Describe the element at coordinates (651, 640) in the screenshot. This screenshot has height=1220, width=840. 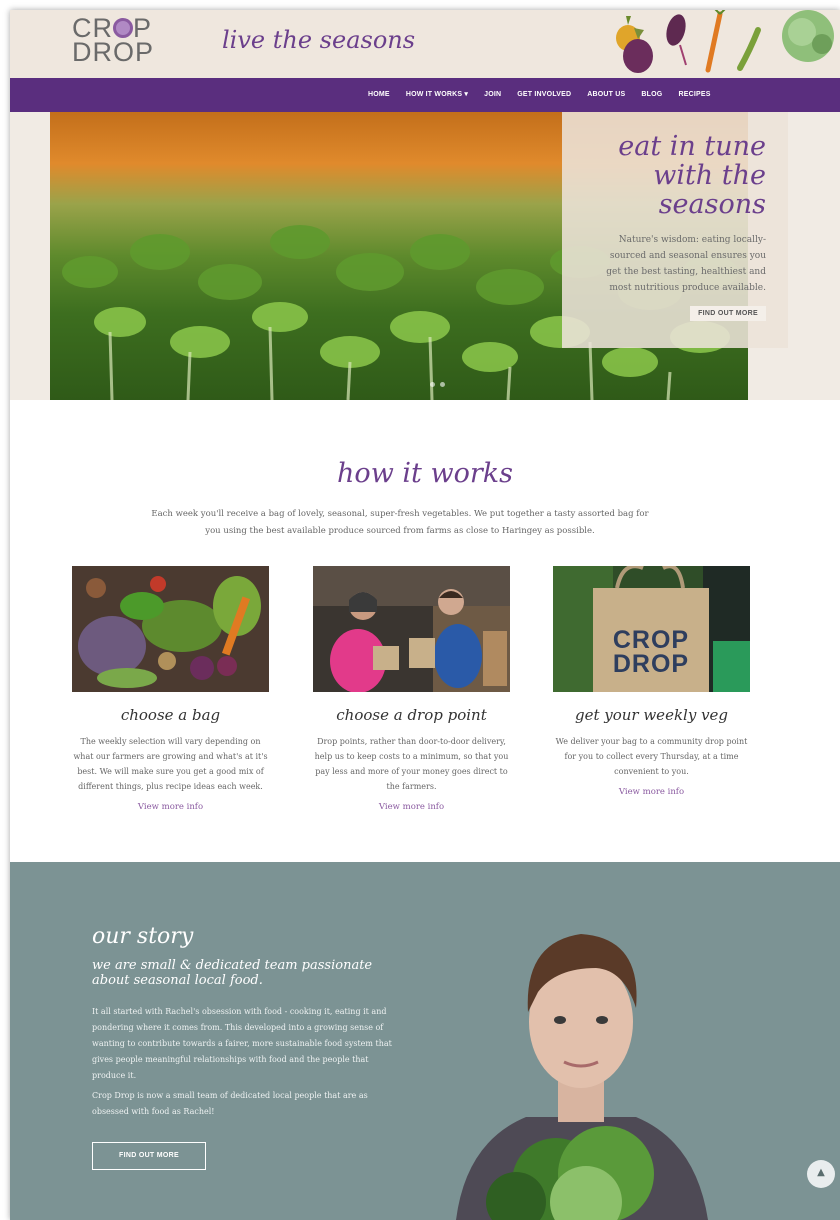
I see `bag-logo-line1: CROP` at that location.